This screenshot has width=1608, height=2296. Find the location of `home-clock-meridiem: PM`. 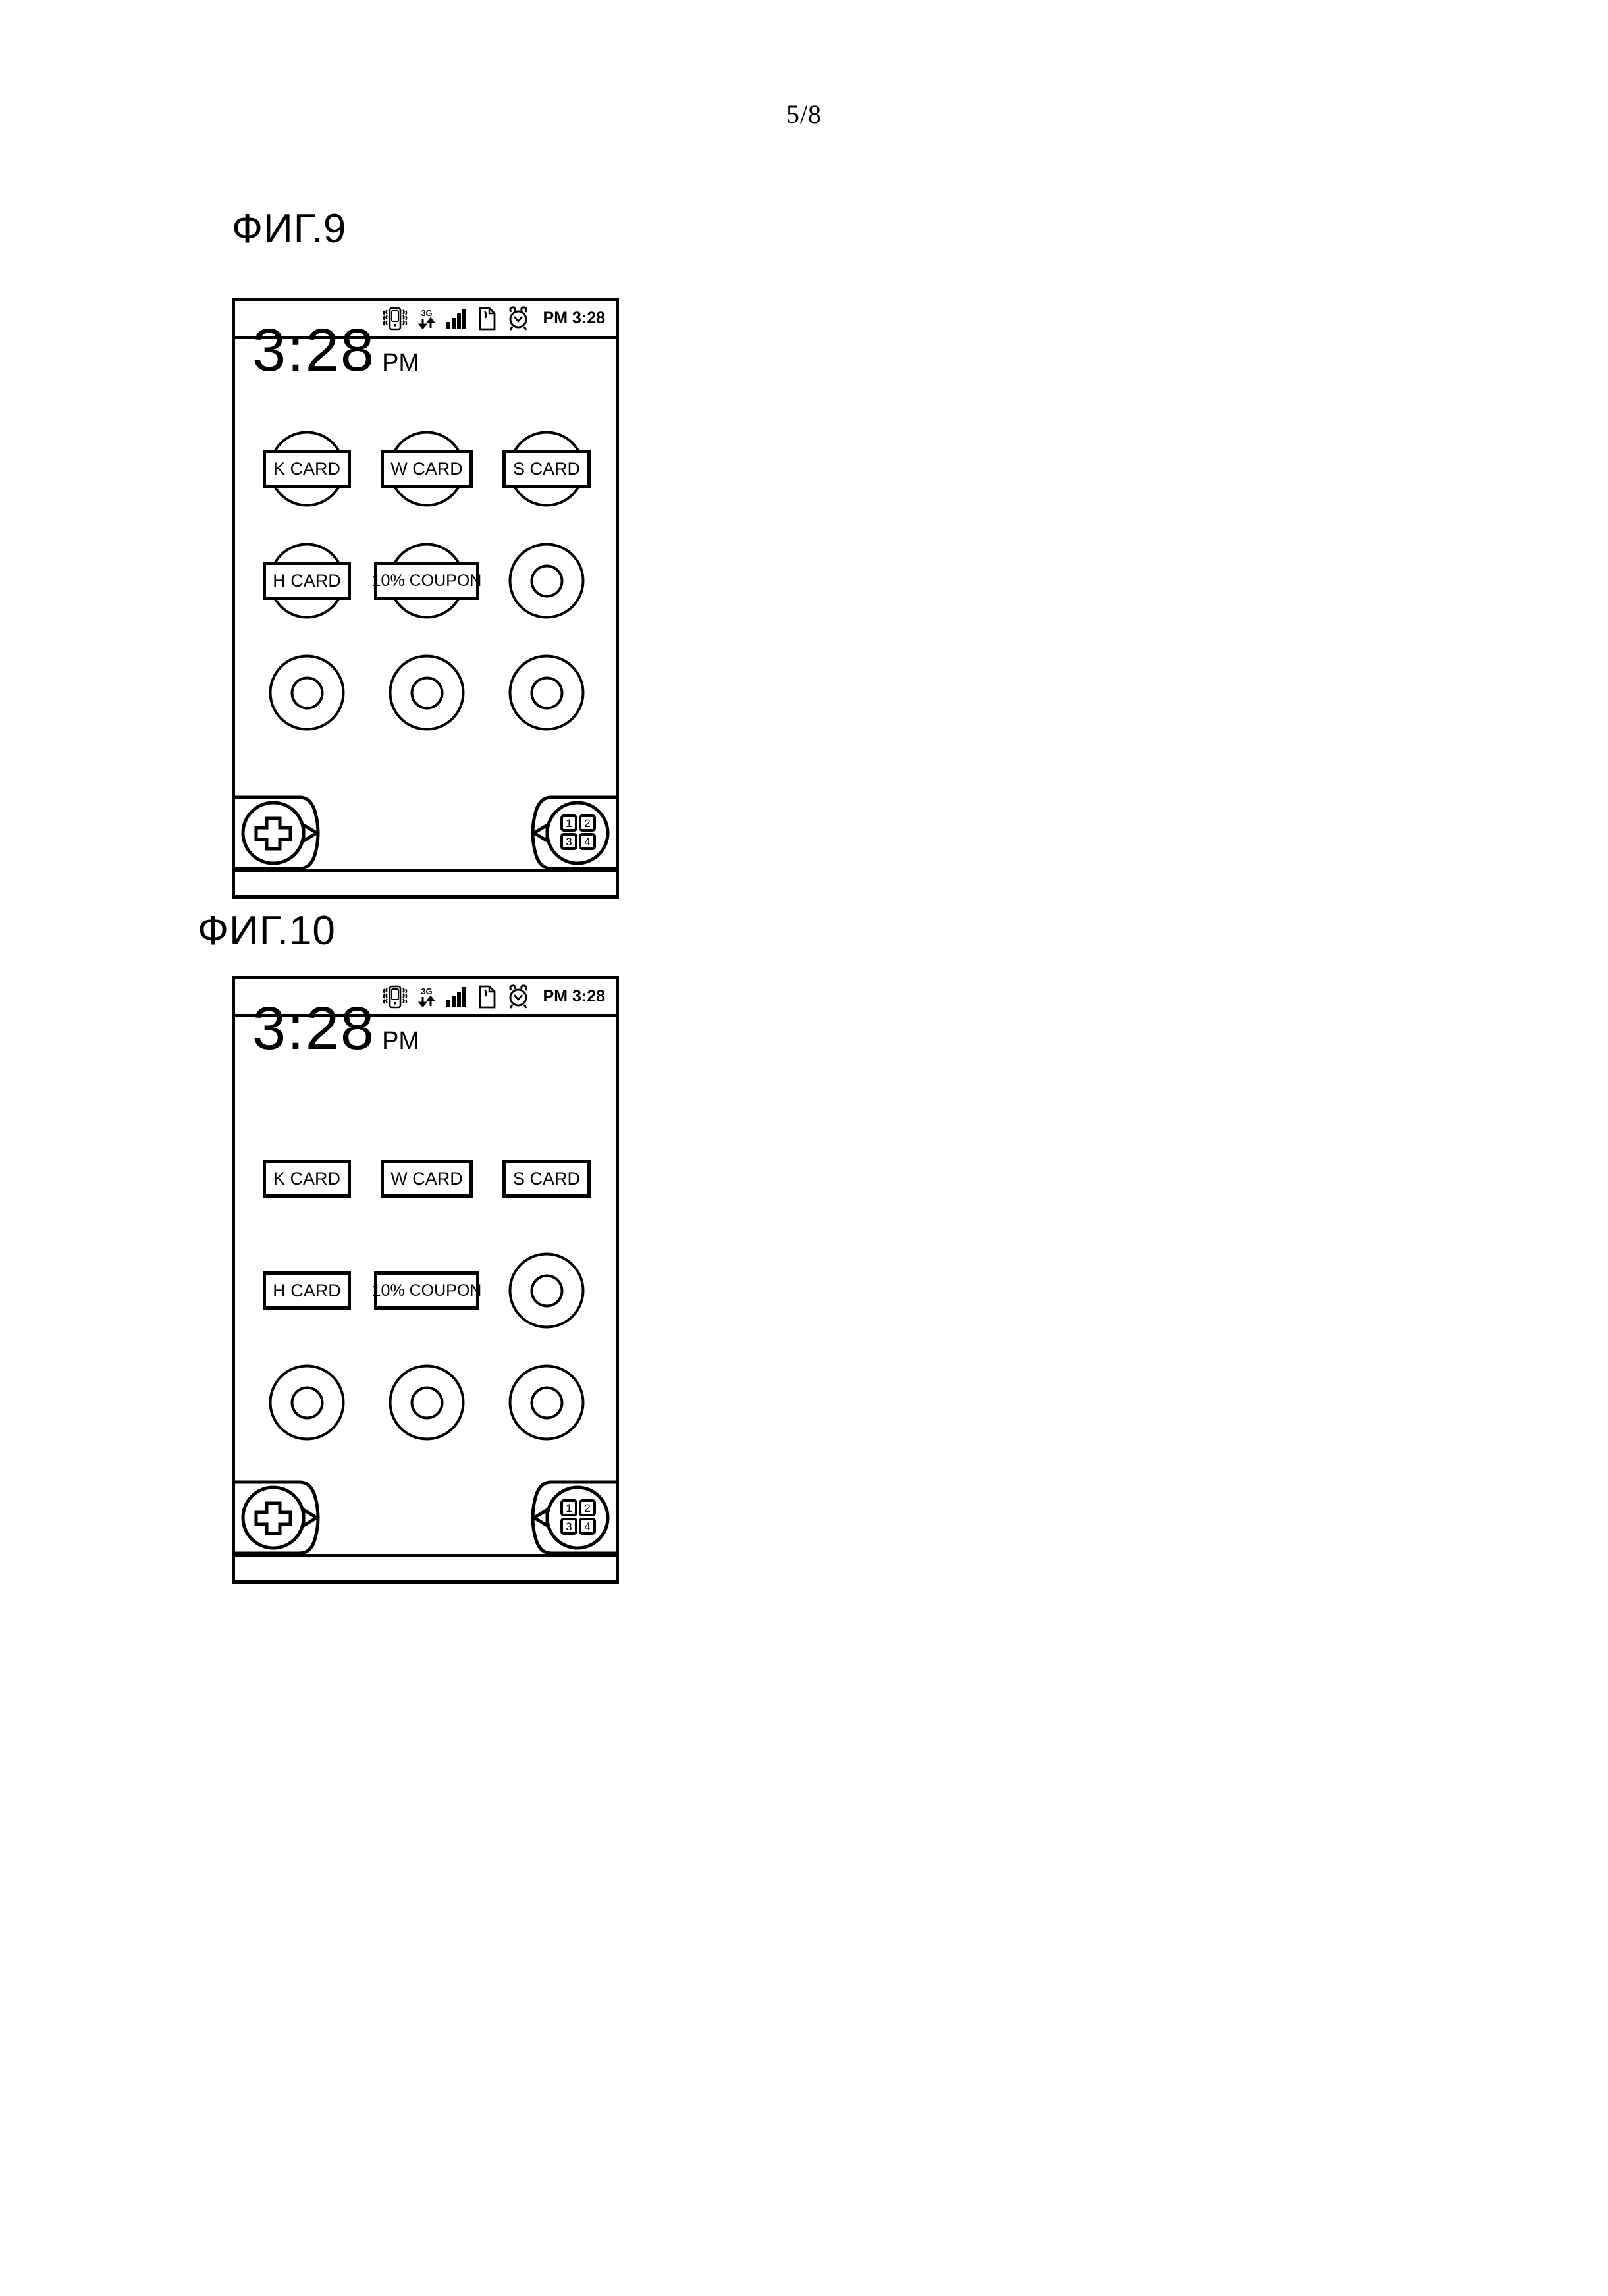

home-clock-meridiem: PM is located at coordinates (401, 1041).